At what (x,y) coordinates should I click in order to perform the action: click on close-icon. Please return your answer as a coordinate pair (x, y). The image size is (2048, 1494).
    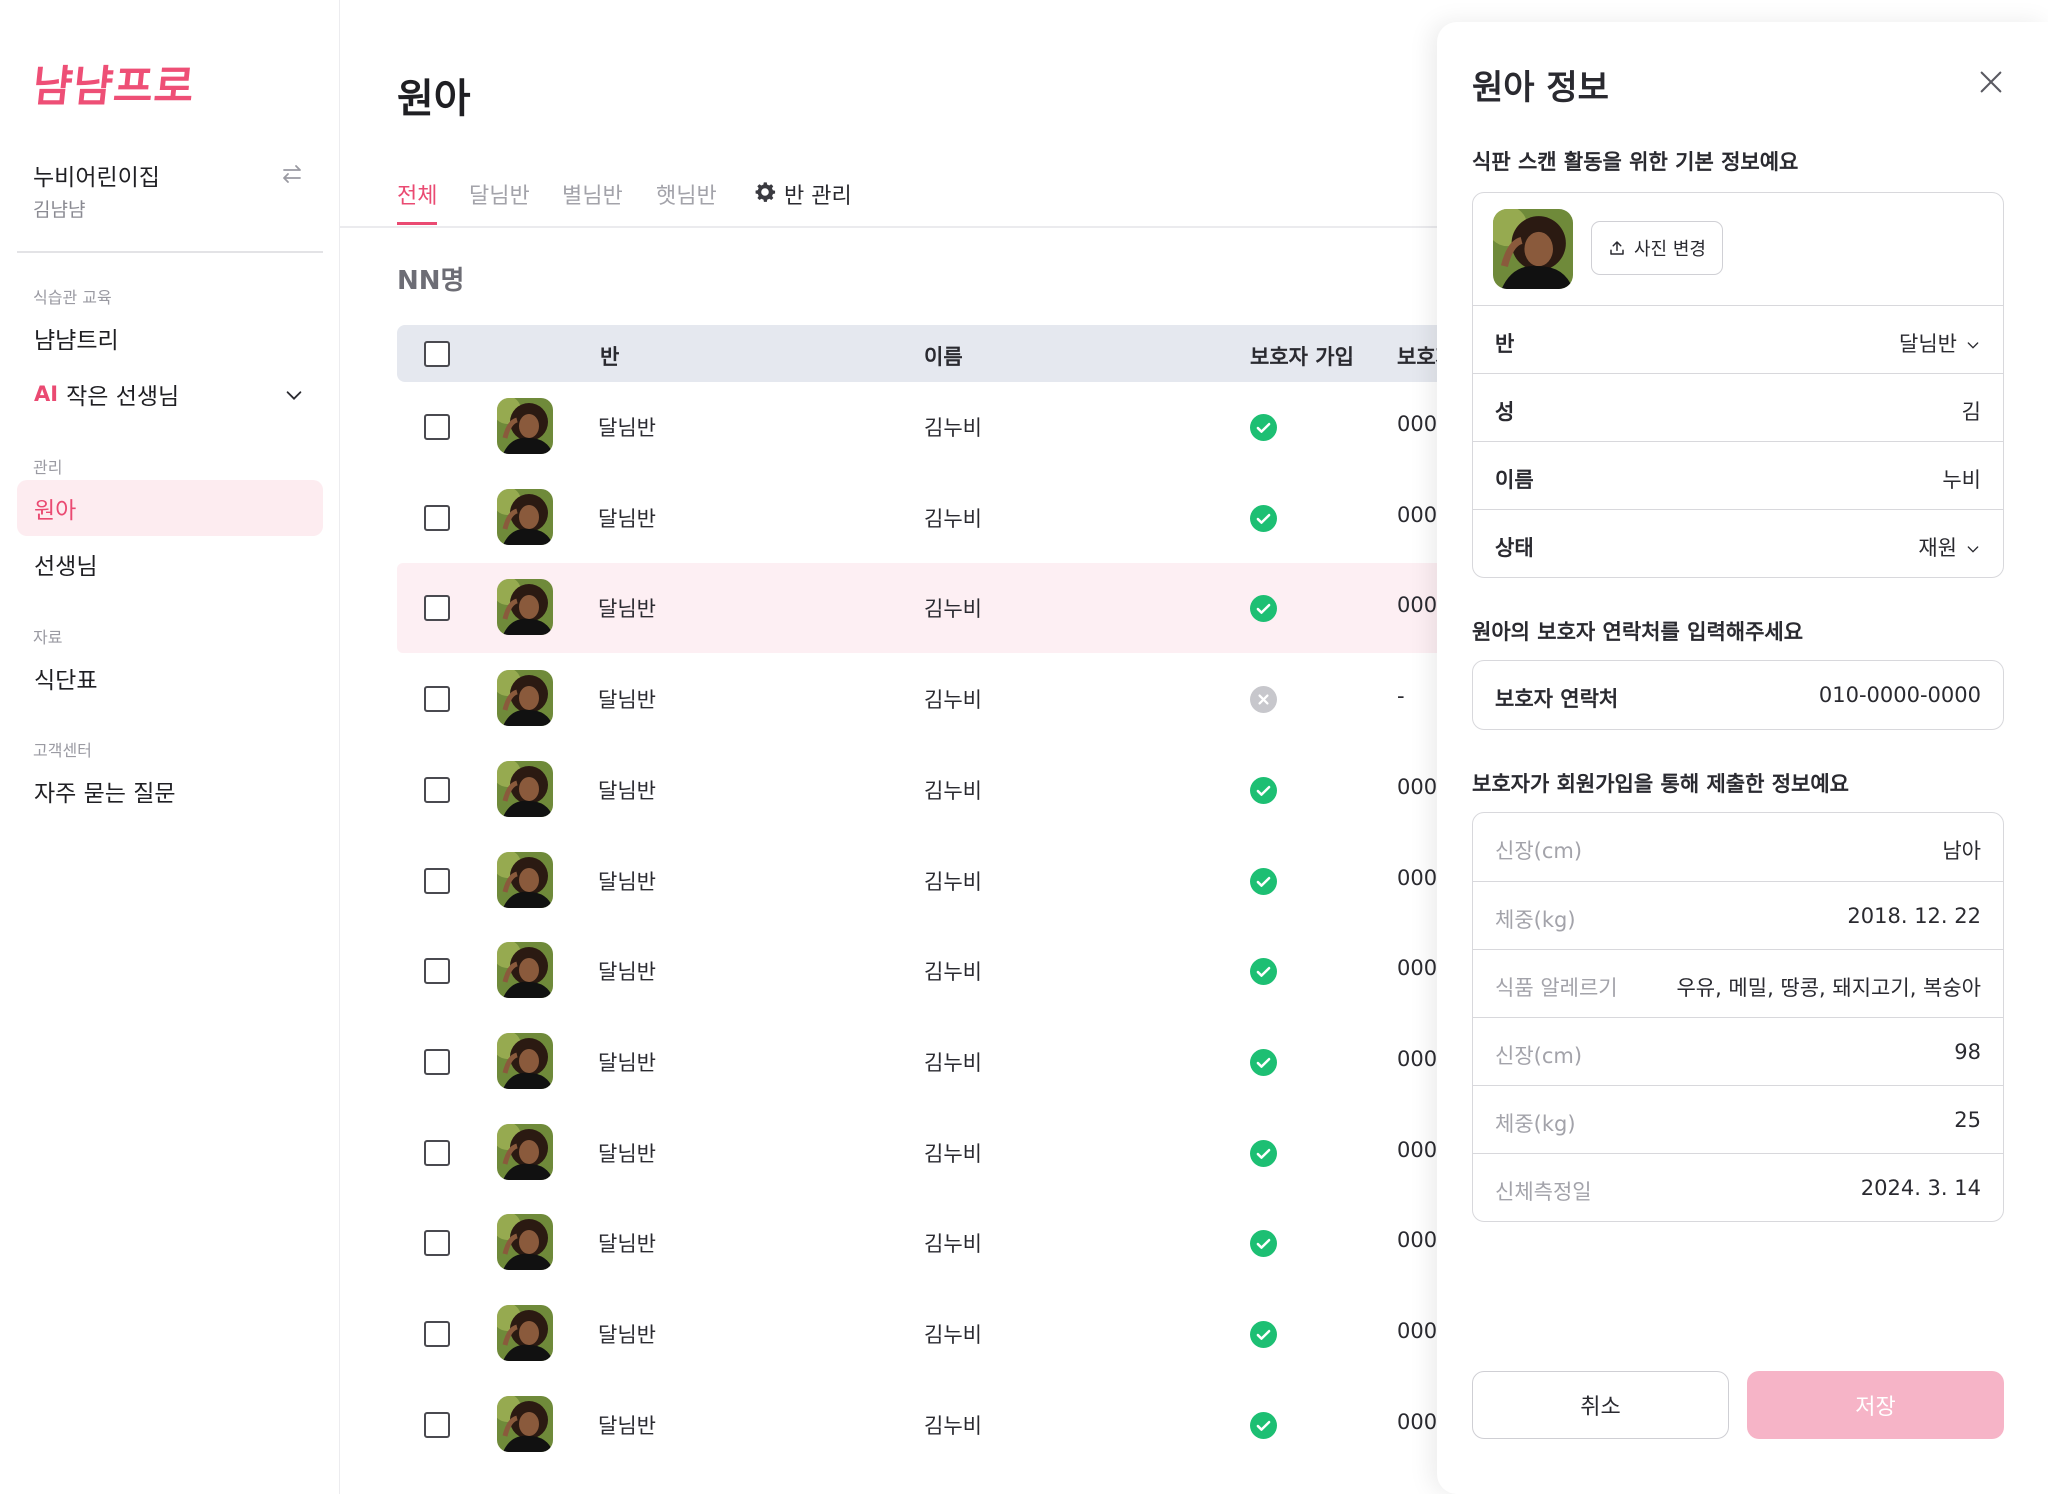
    Looking at the image, I should click on (1991, 82).